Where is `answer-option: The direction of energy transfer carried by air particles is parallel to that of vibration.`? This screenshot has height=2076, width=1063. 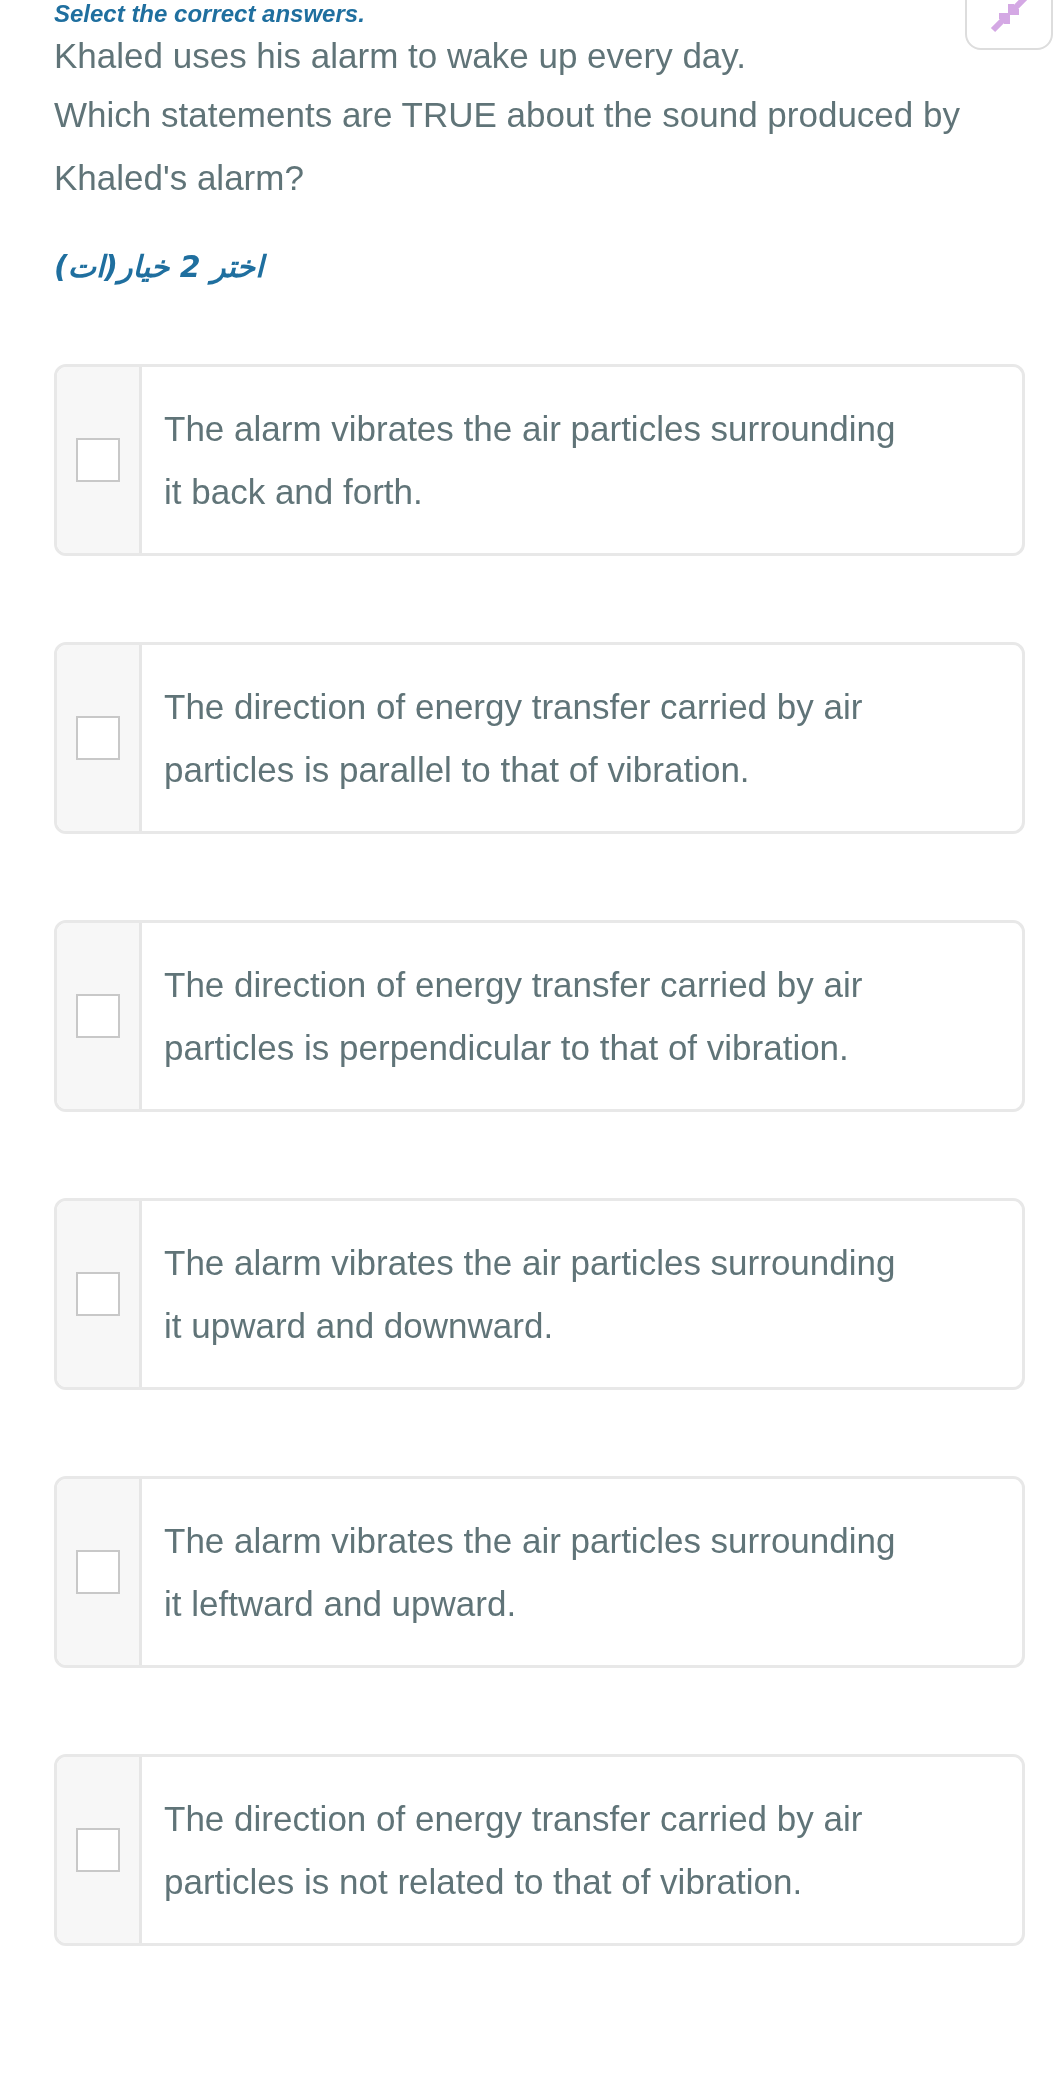
answer-option: The direction of energy transfer carried by air particles is parallel to that of vibration. is located at coordinates (539, 738).